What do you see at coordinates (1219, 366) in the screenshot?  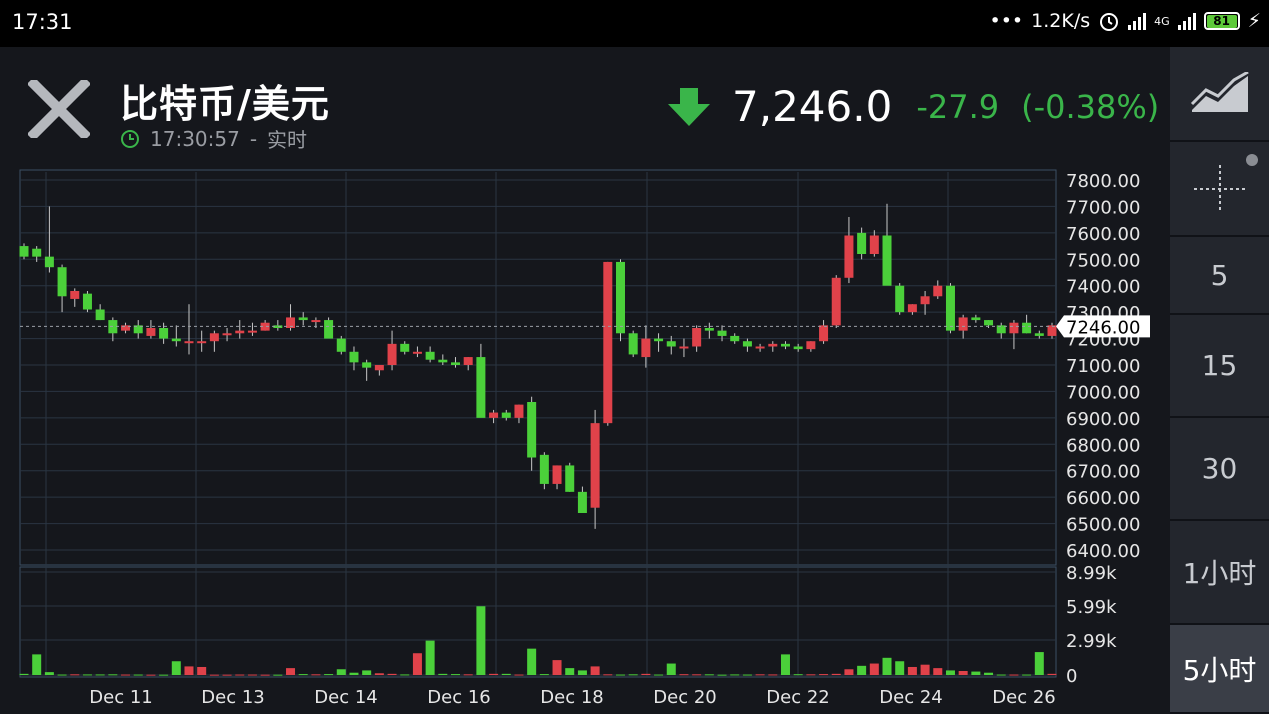 I see `interval-15-button: 15` at bounding box center [1219, 366].